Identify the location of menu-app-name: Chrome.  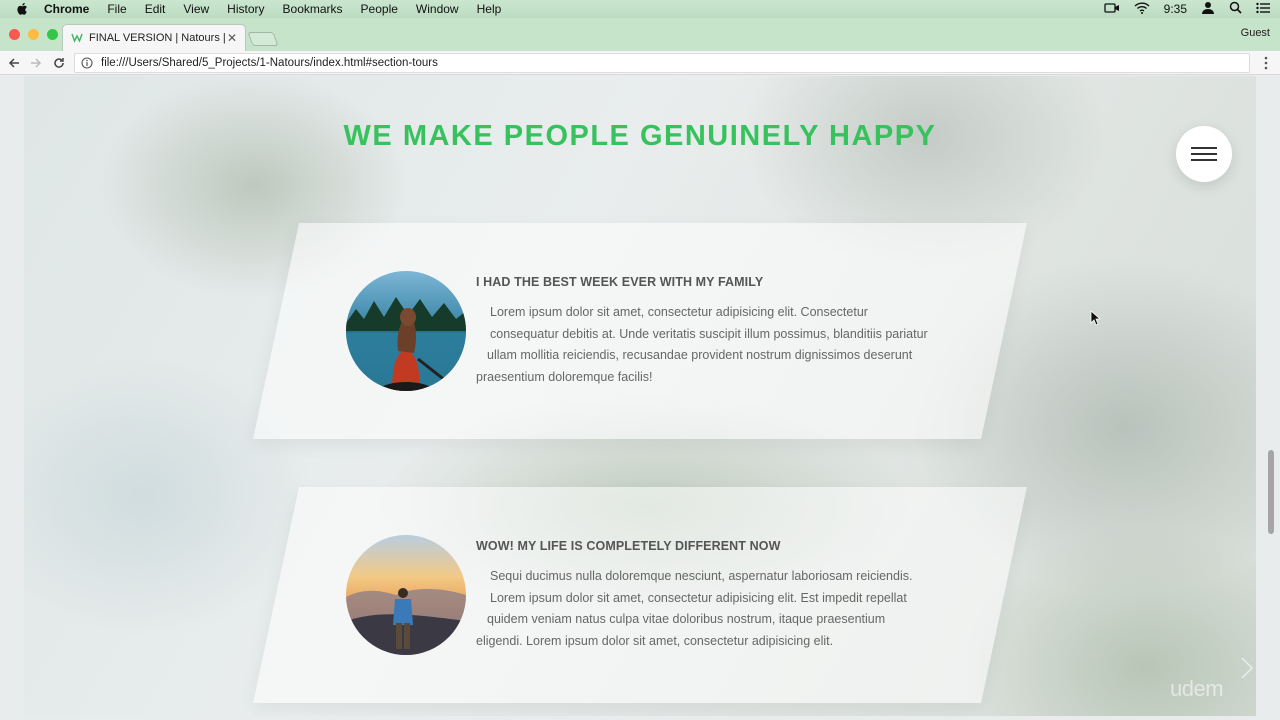
(66, 9).